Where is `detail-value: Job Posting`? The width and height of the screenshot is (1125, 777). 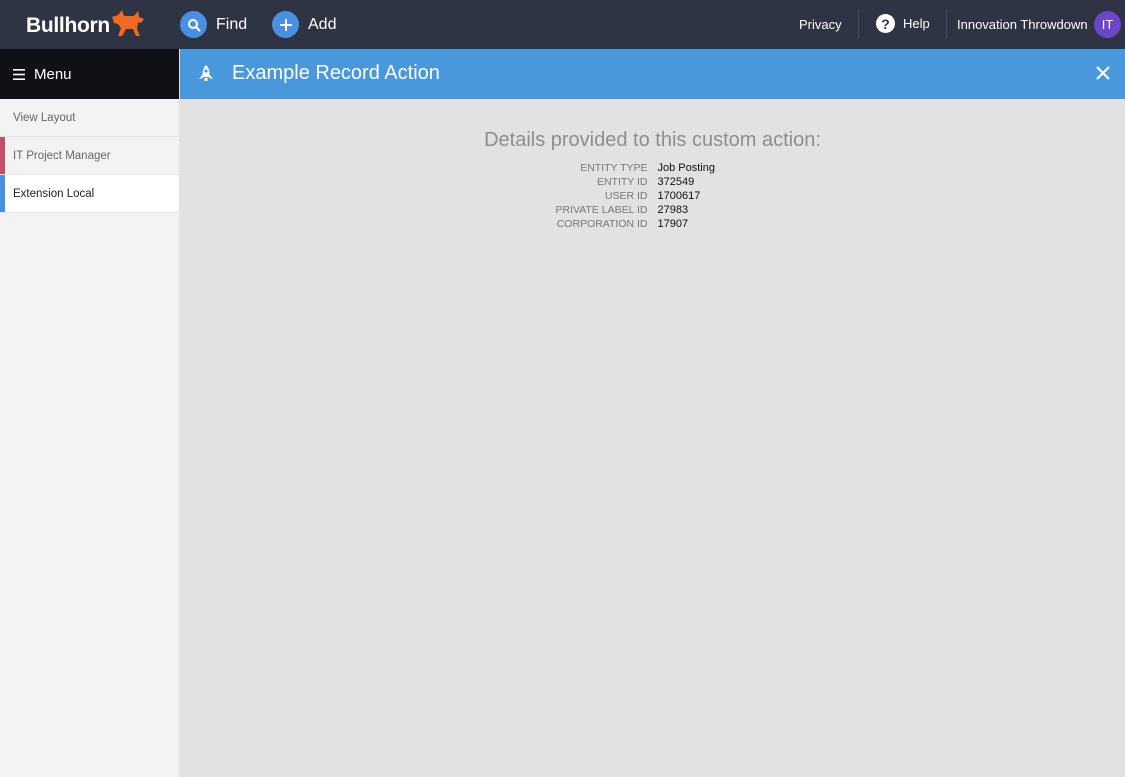 detail-value: Job Posting is located at coordinates (686, 168).